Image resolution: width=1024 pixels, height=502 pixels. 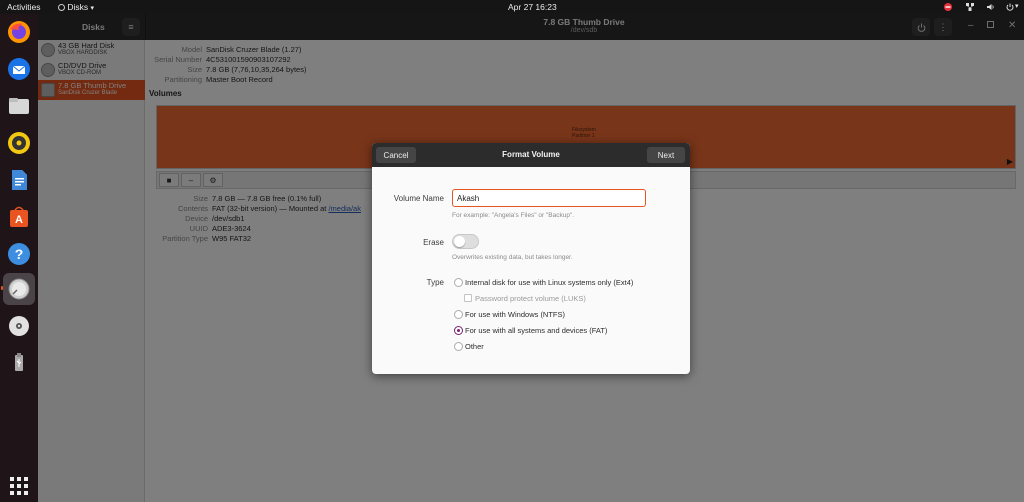 I want to click on activities-button: Activities, so click(x=24, y=7).